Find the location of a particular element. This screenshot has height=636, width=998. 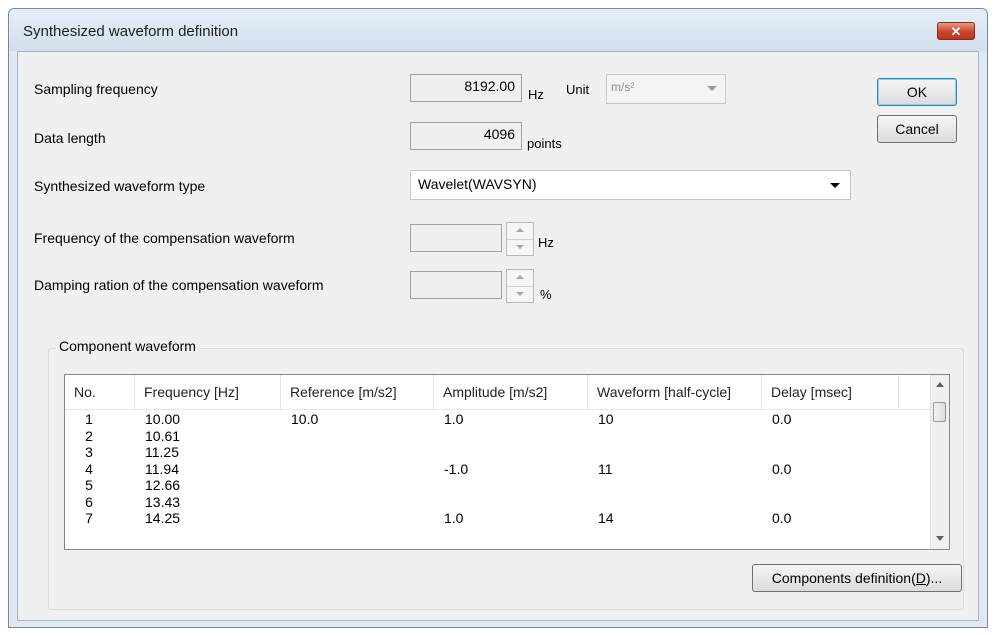

column-header-frequency: Frequency [Hz] is located at coordinates (208, 392).